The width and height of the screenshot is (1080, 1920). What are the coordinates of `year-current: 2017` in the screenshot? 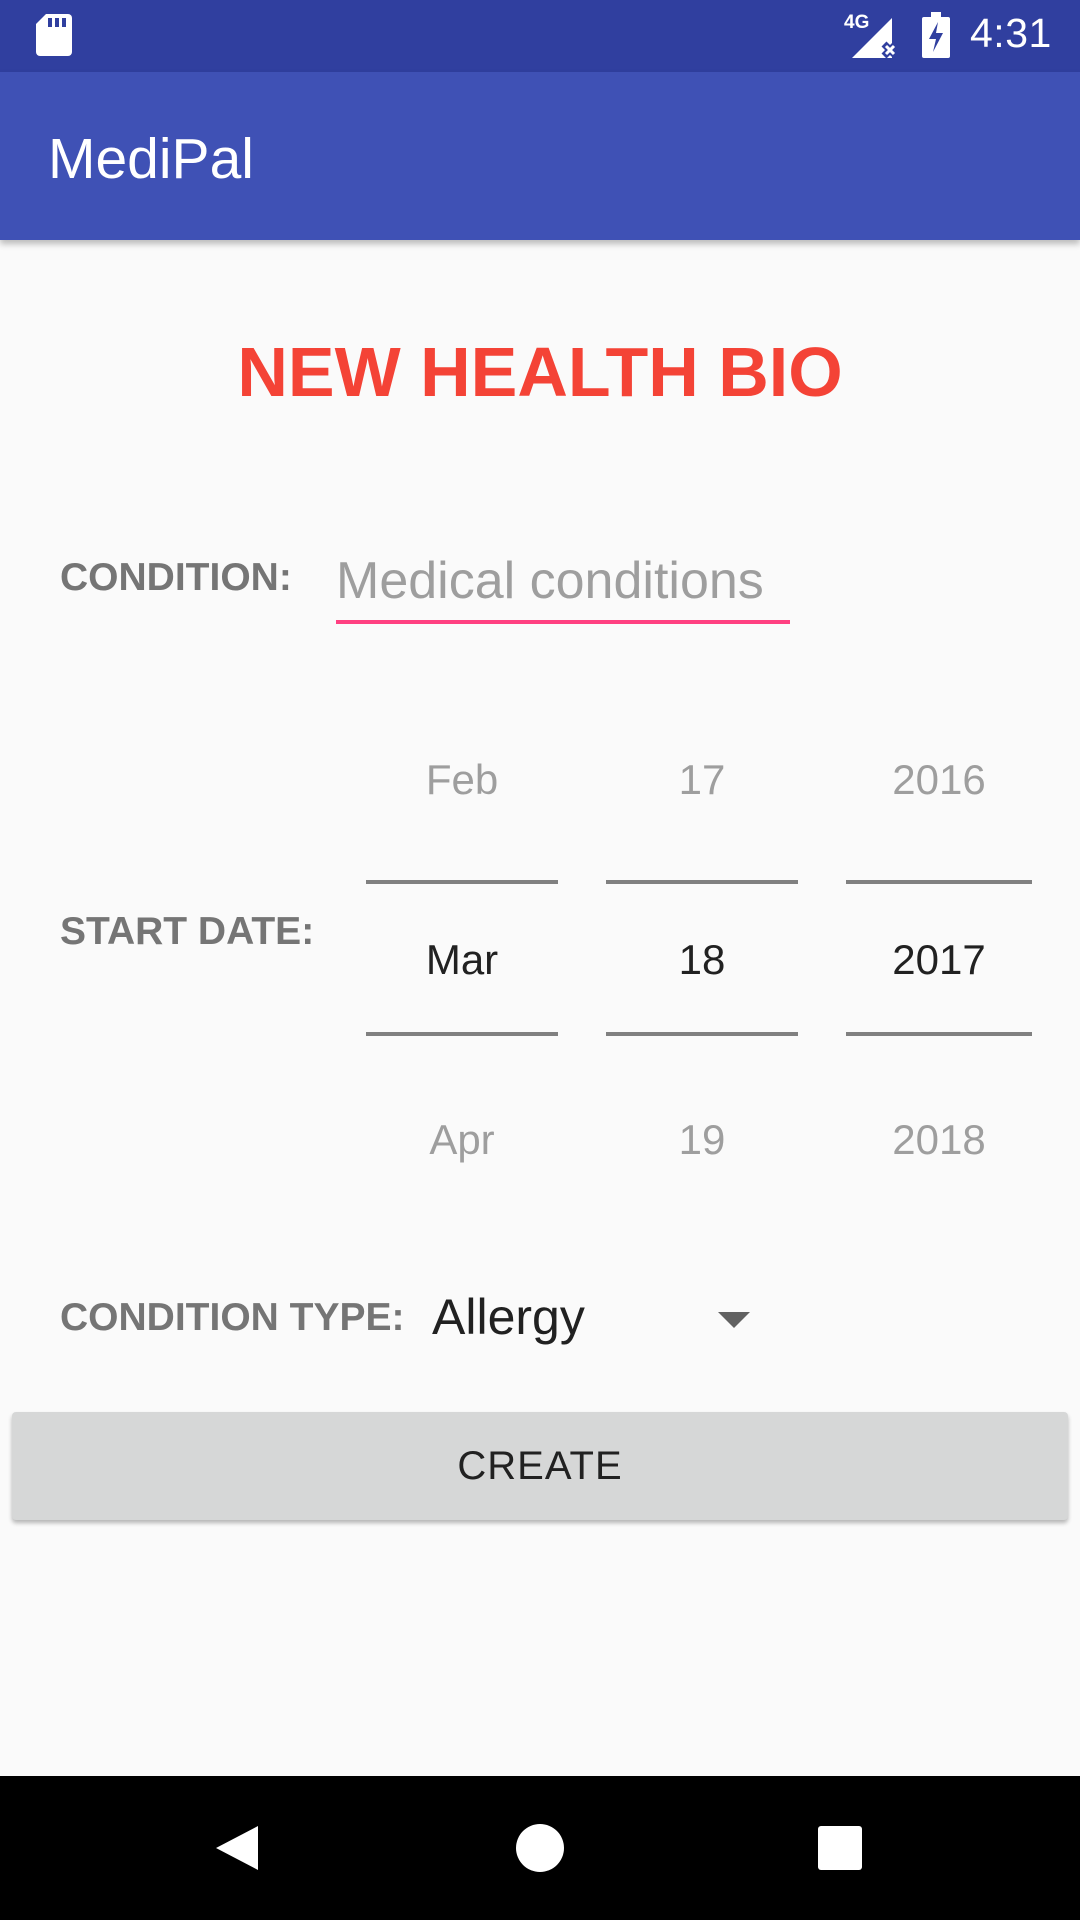 It's located at (939, 960).